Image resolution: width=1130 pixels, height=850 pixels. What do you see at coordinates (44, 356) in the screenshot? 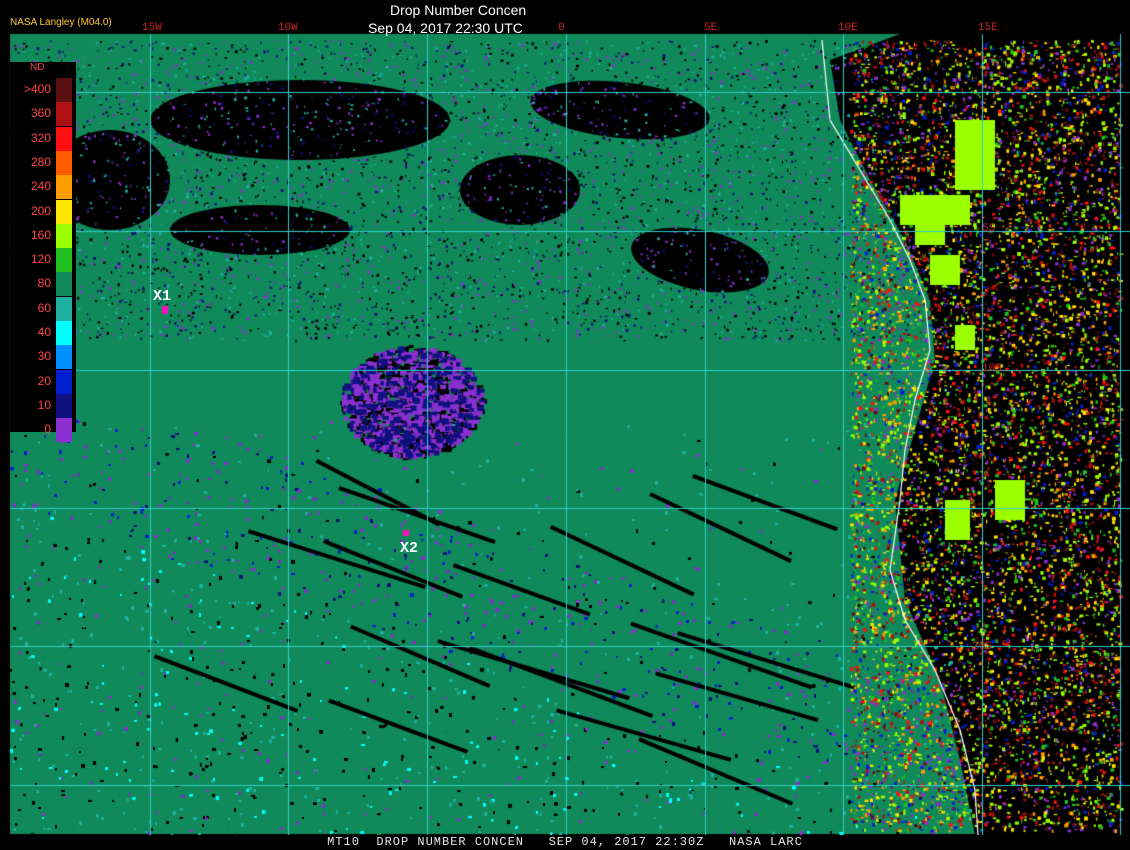
I see `legend-label: 30` at bounding box center [44, 356].